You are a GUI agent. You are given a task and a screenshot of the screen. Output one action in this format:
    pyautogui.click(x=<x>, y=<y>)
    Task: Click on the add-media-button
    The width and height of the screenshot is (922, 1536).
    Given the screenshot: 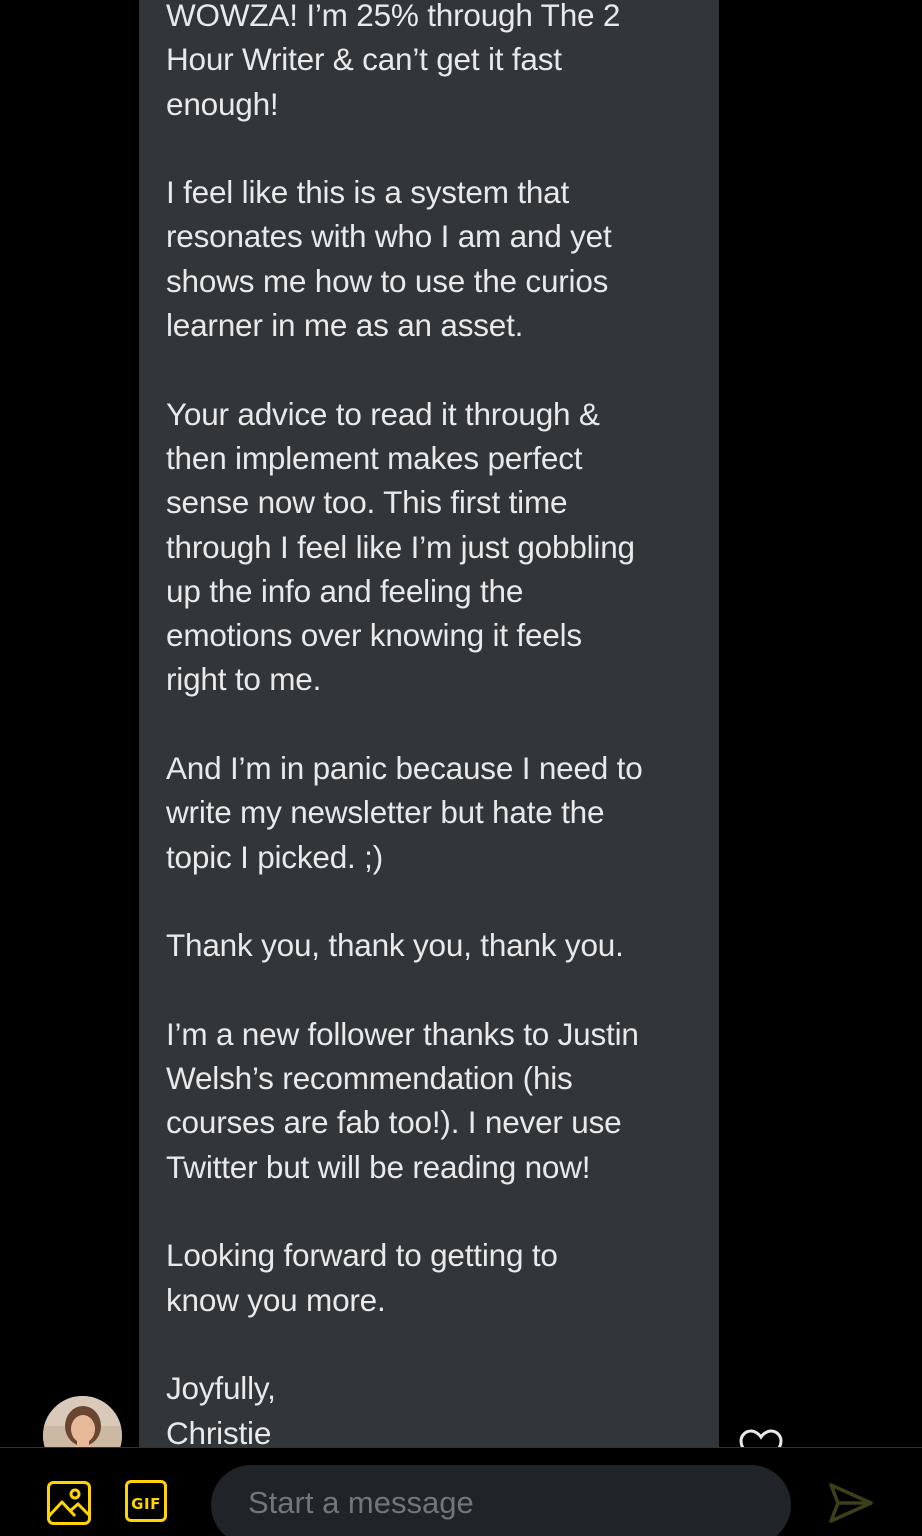 What is the action you would take?
    pyautogui.click(x=69, y=1503)
    